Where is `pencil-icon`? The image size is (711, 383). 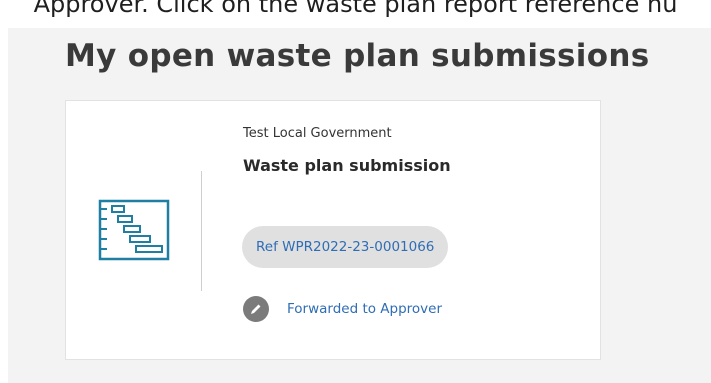
pencil-icon is located at coordinates (256, 309).